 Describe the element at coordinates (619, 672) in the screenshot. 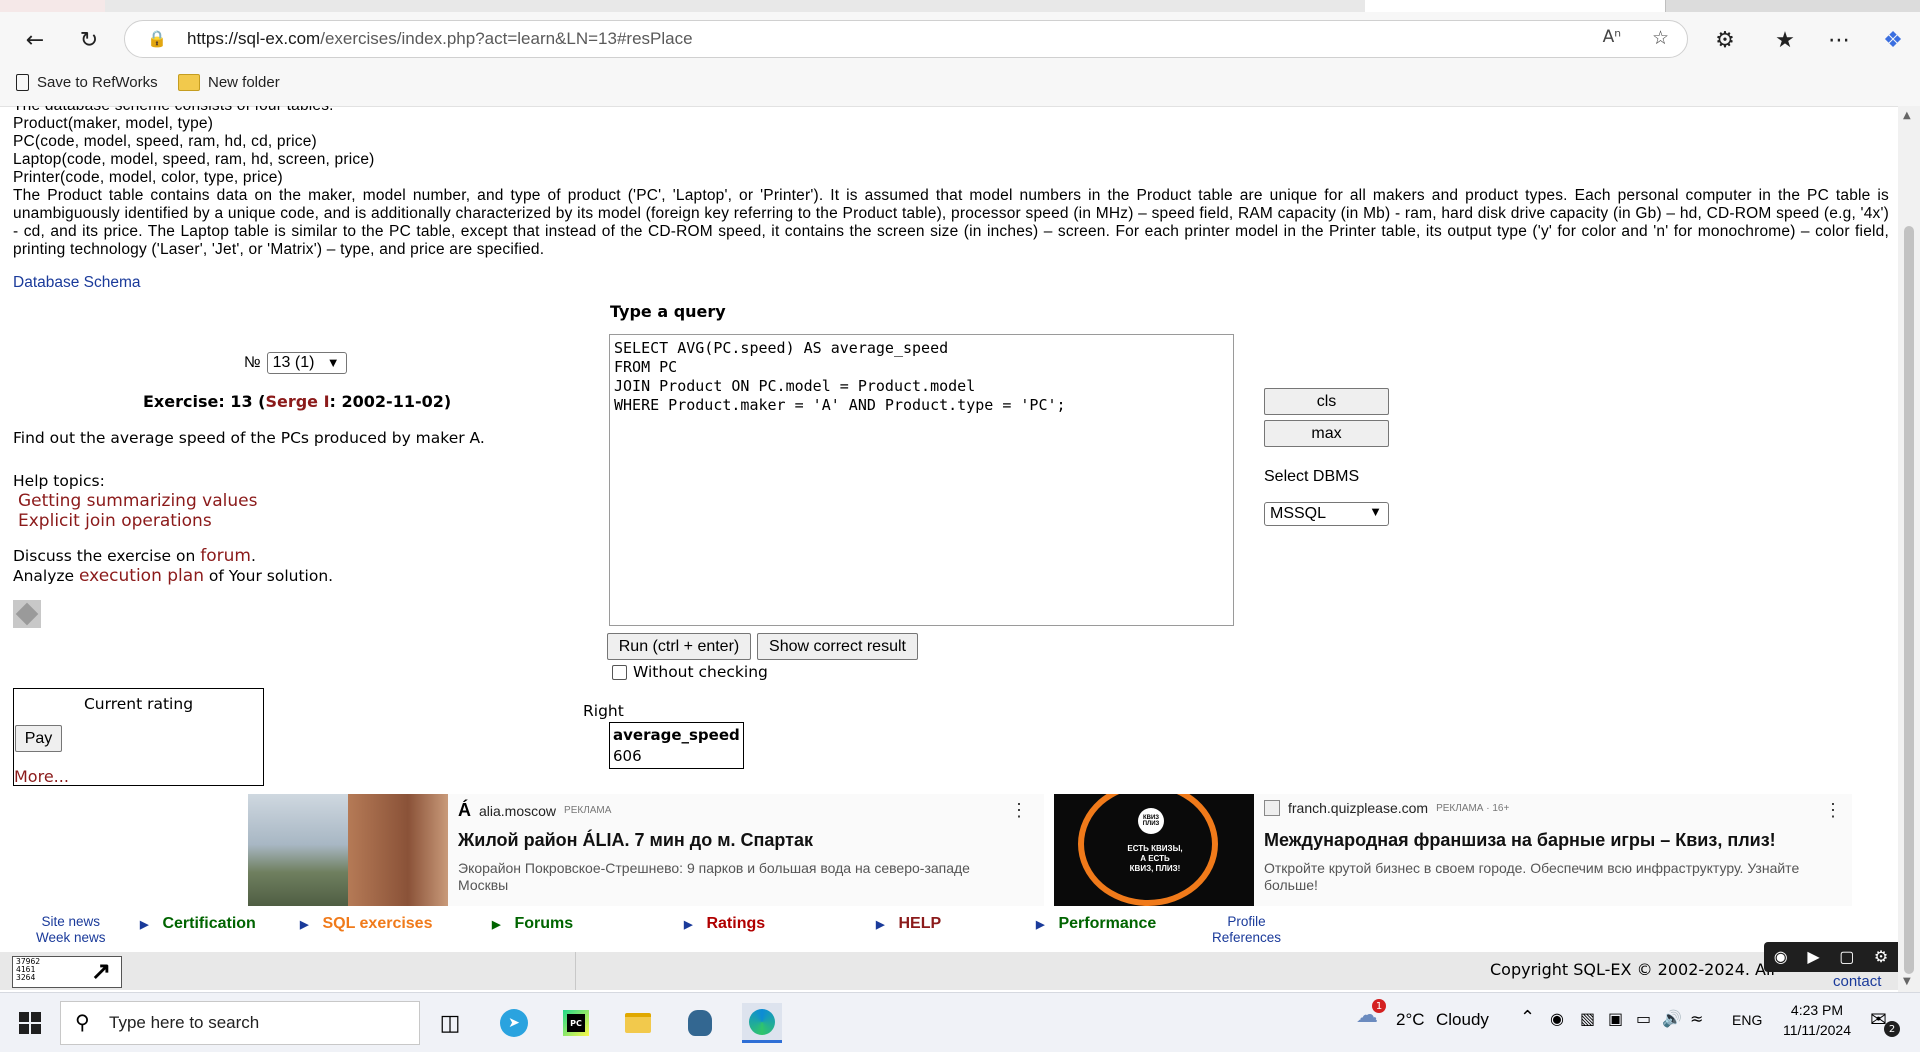

I see `without-checking-checkbox` at that location.